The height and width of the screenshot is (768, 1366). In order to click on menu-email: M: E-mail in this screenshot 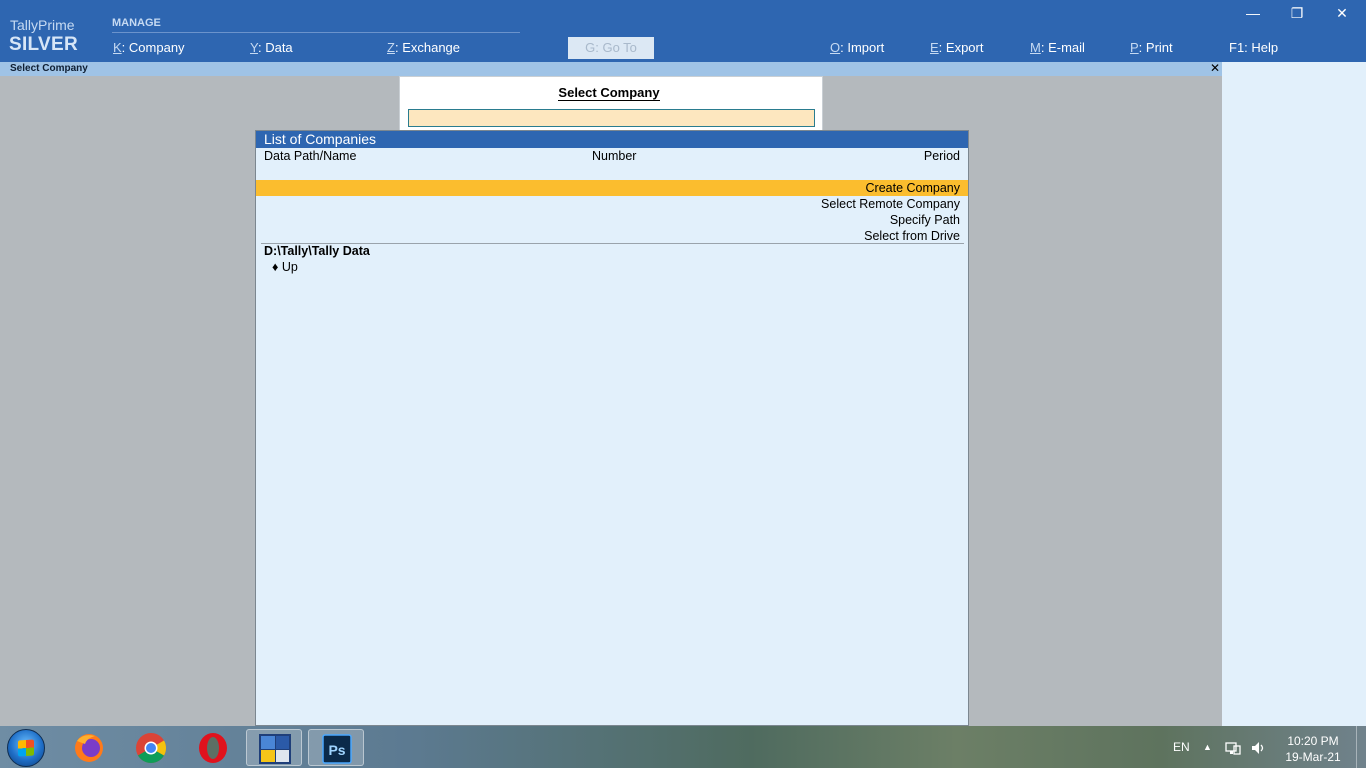, I will do `click(1057, 47)`.